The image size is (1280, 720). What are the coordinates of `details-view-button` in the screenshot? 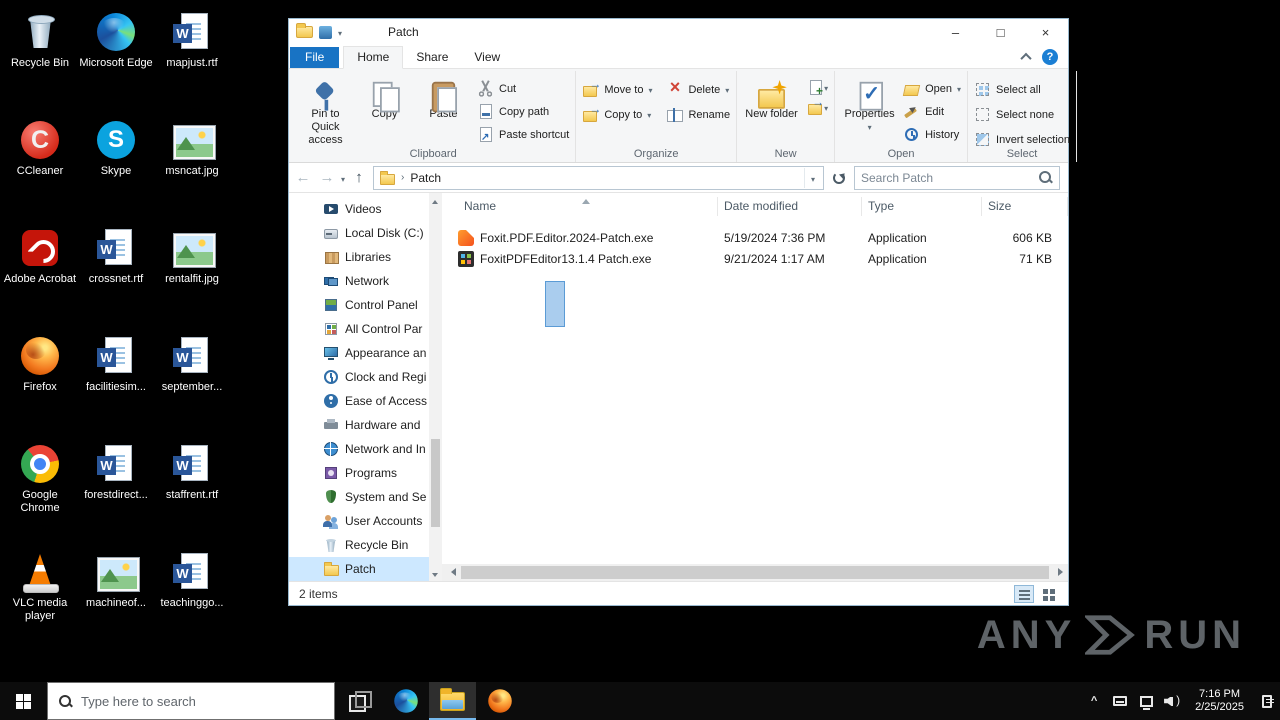 It's located at (1024, 593).